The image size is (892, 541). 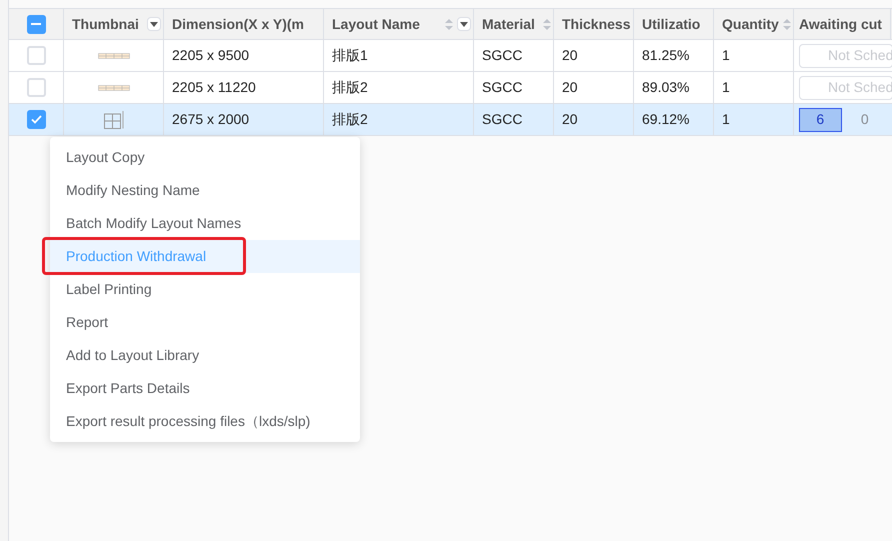 What do you see at coordinates (376, 24) in the screenshot?
I see `column-header: Layout Name` at bounding box center [376, 24].